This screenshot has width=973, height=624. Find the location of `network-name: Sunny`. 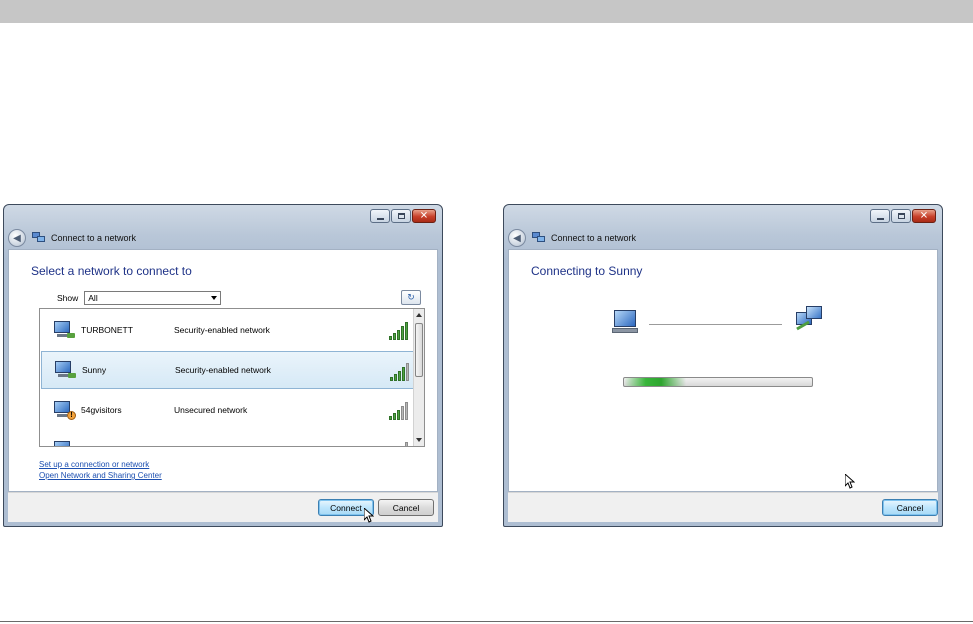

network-name: Sunny is located at coordinates (94, 370).